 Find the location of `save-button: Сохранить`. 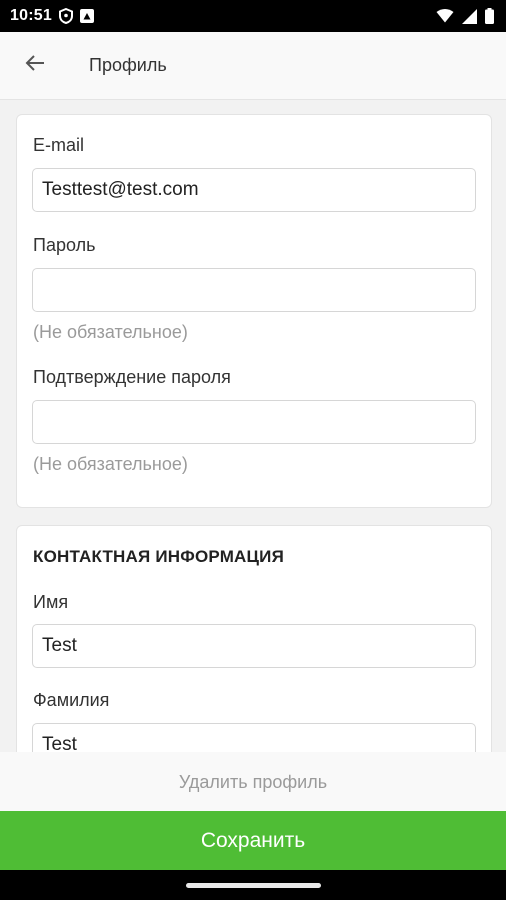

save-button: Сохранить is located at coordinates (253, 840).